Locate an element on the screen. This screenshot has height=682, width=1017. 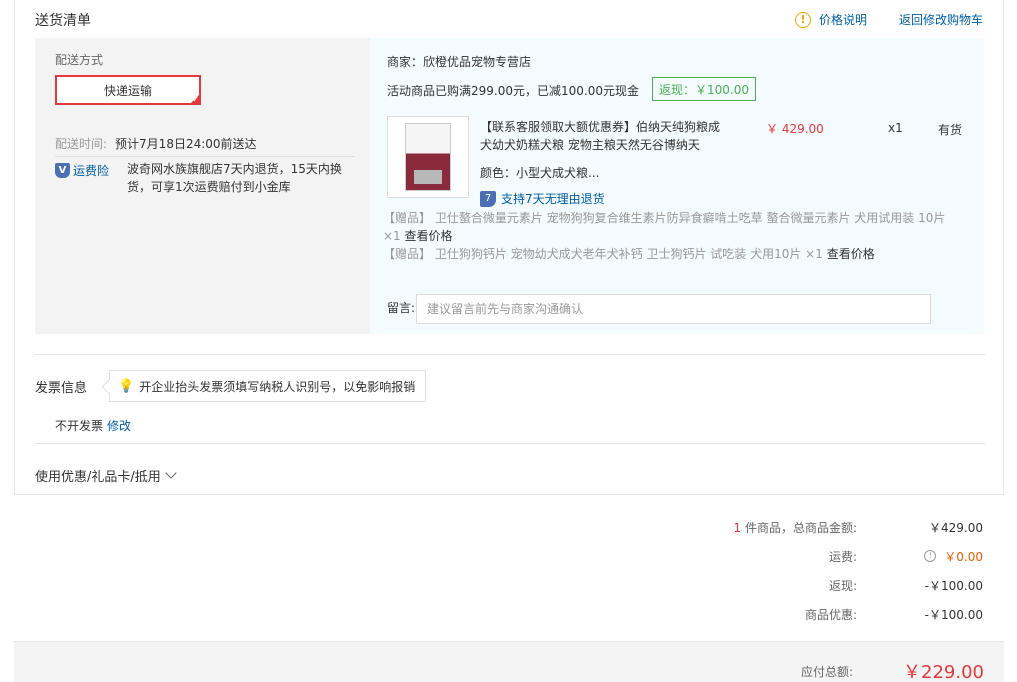
return-support: 7 支持7天无理由退货 is located at coordinates (542, 198).